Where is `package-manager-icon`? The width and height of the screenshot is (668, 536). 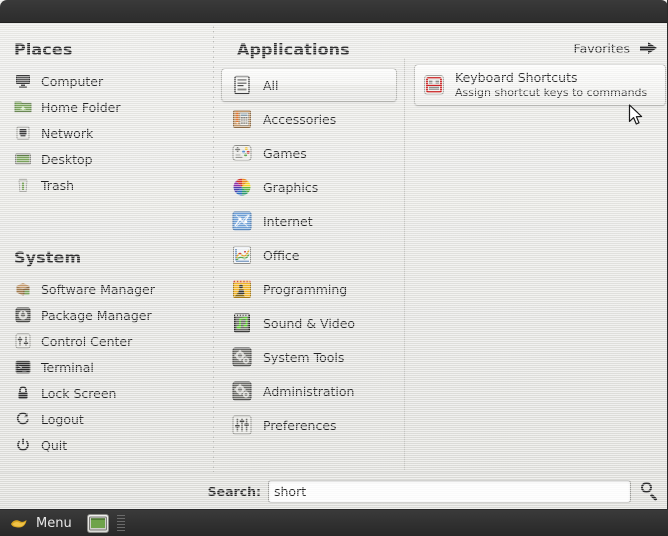
package-manager-icon is located at coordinates (23, 315).